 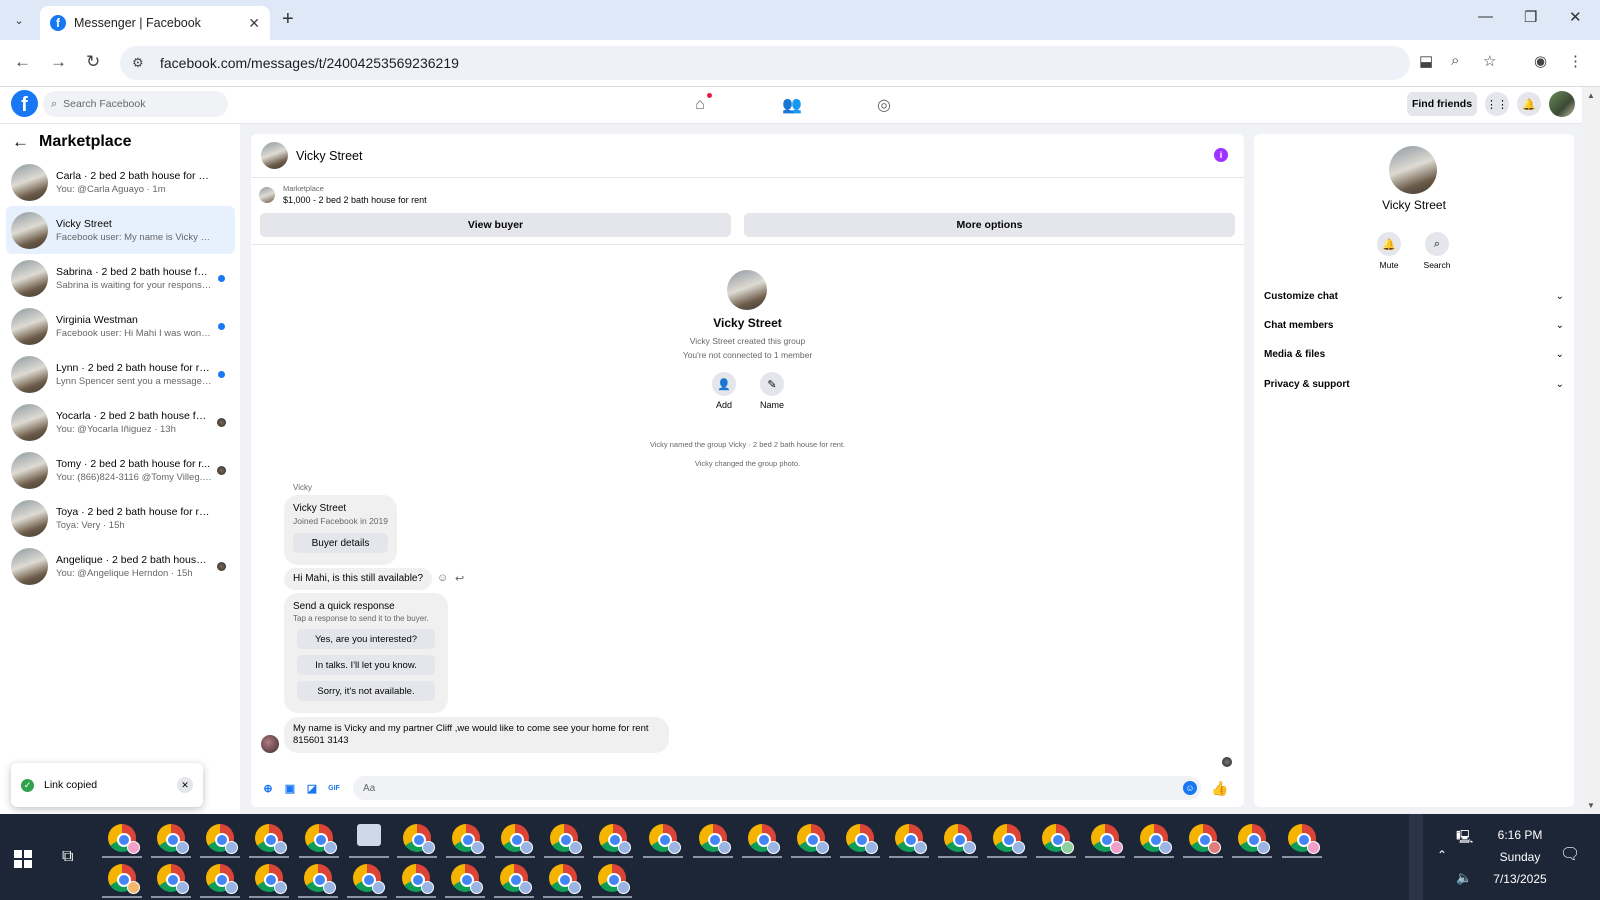 What do you see at coordinates (135, 104) in the screenshot?
I see `search-facebook-input: ⌕ Search Facebook` at bounding box center [135, 104].